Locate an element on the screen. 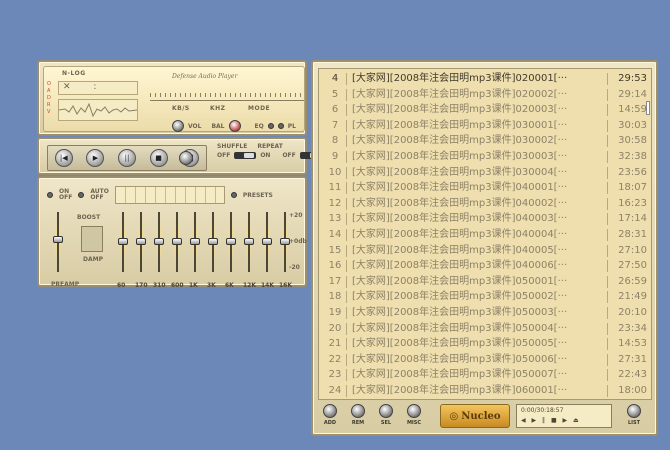 The image size is (670, 450). track-title: [大家网][2008年注会田明mp3课件]030002[··· is located at coordinates (460, 141).